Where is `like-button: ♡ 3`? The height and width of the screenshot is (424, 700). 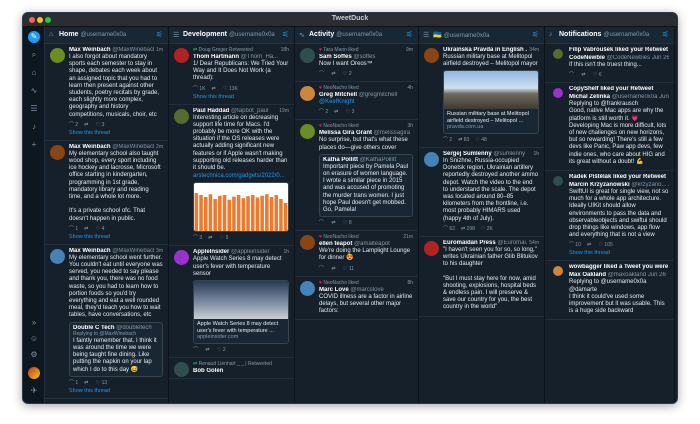 like-button: ♡ 3 is located at coordinates (350, 112).